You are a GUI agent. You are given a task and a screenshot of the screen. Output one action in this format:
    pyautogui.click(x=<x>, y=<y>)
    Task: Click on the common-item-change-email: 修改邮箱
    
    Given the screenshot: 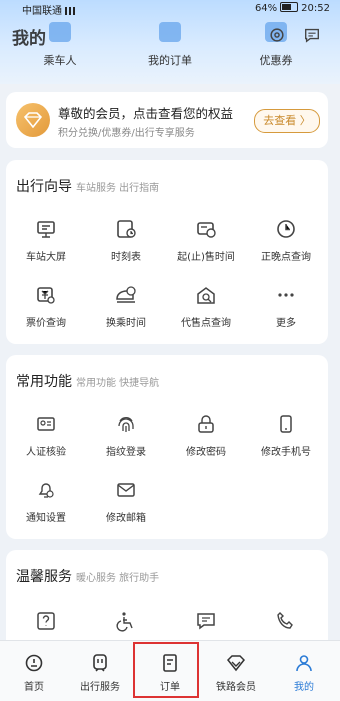 What is the action you would take?
    pyautogui.click(x=126, y=501)
    